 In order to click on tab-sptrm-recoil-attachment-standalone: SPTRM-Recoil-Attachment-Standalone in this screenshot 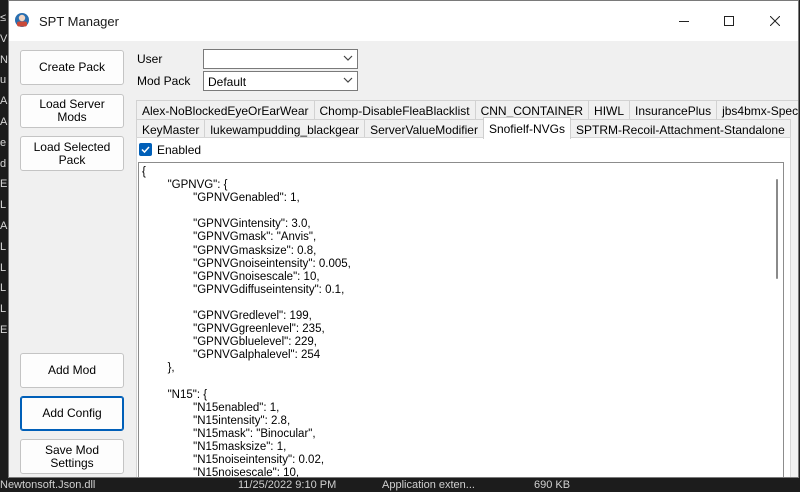, I will do `click(680, 128)`.